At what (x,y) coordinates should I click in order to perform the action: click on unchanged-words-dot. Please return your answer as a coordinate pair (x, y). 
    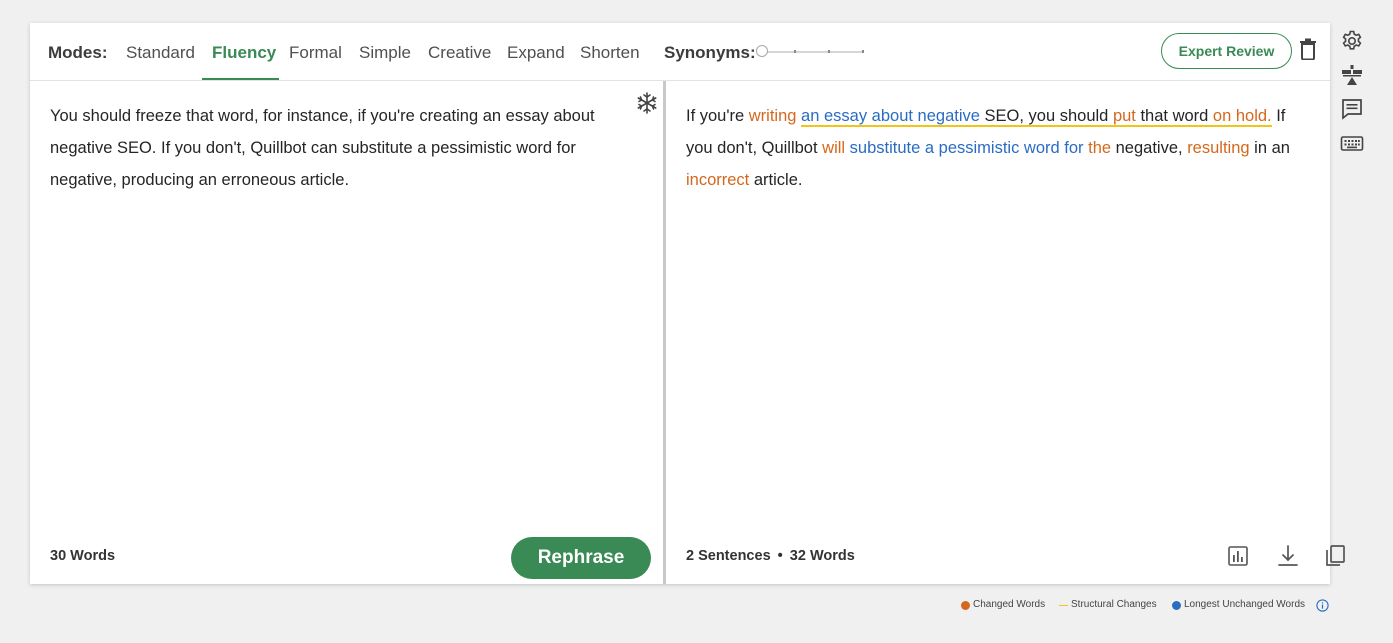
    Looking at the image, I should click on (1176, 605).